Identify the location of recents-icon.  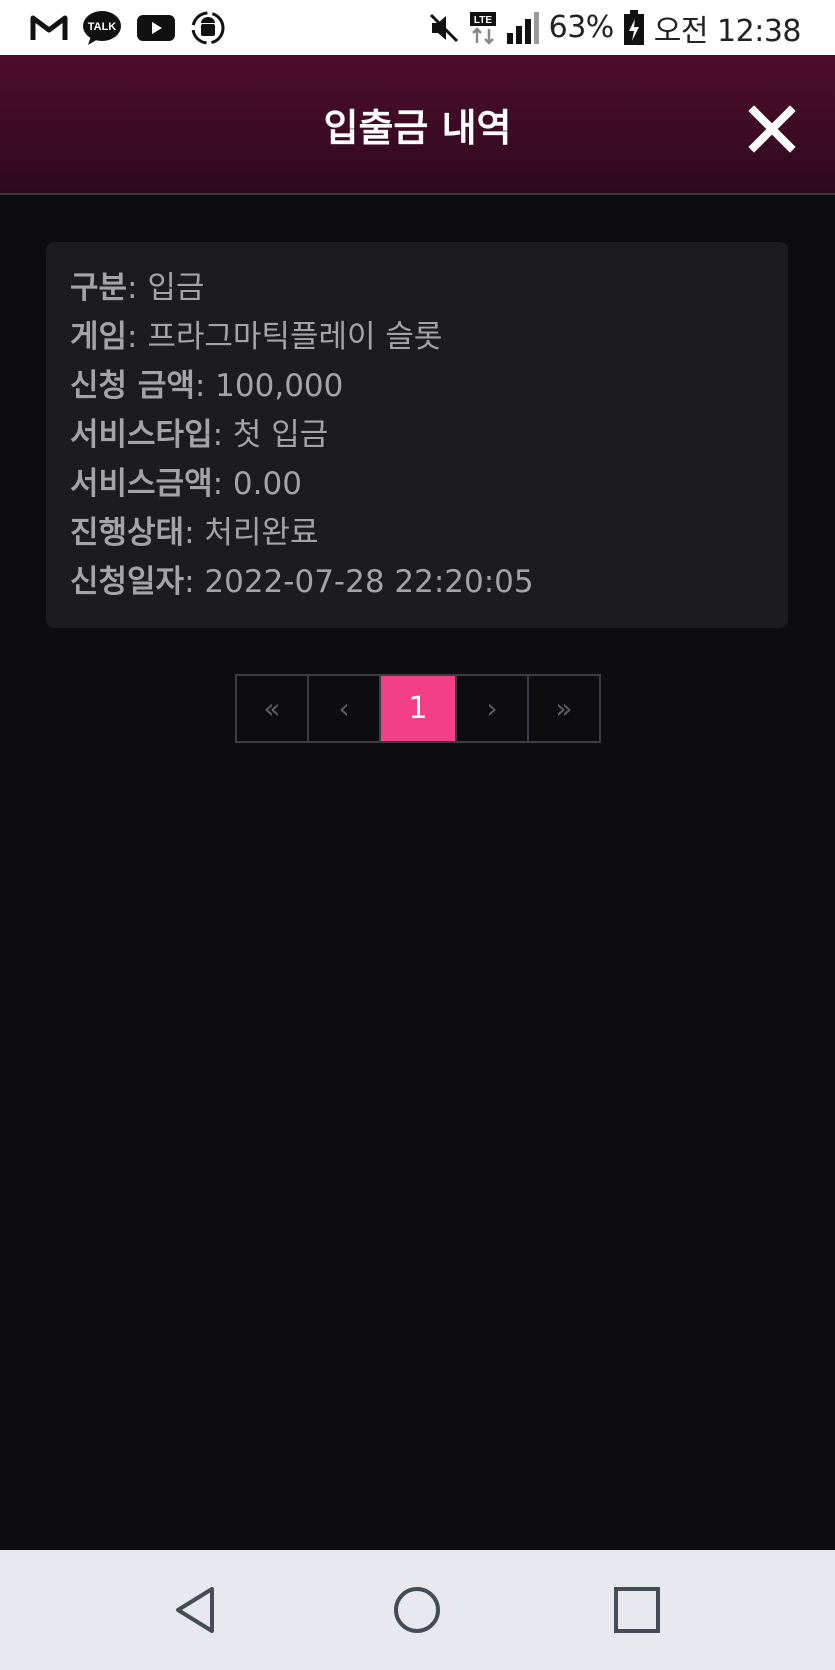
(637, 1610).